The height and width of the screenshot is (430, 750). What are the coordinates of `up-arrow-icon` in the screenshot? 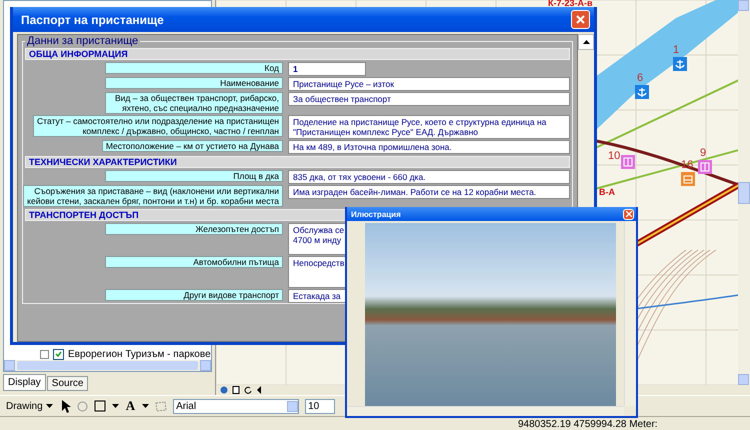 It's located at (586, 42).